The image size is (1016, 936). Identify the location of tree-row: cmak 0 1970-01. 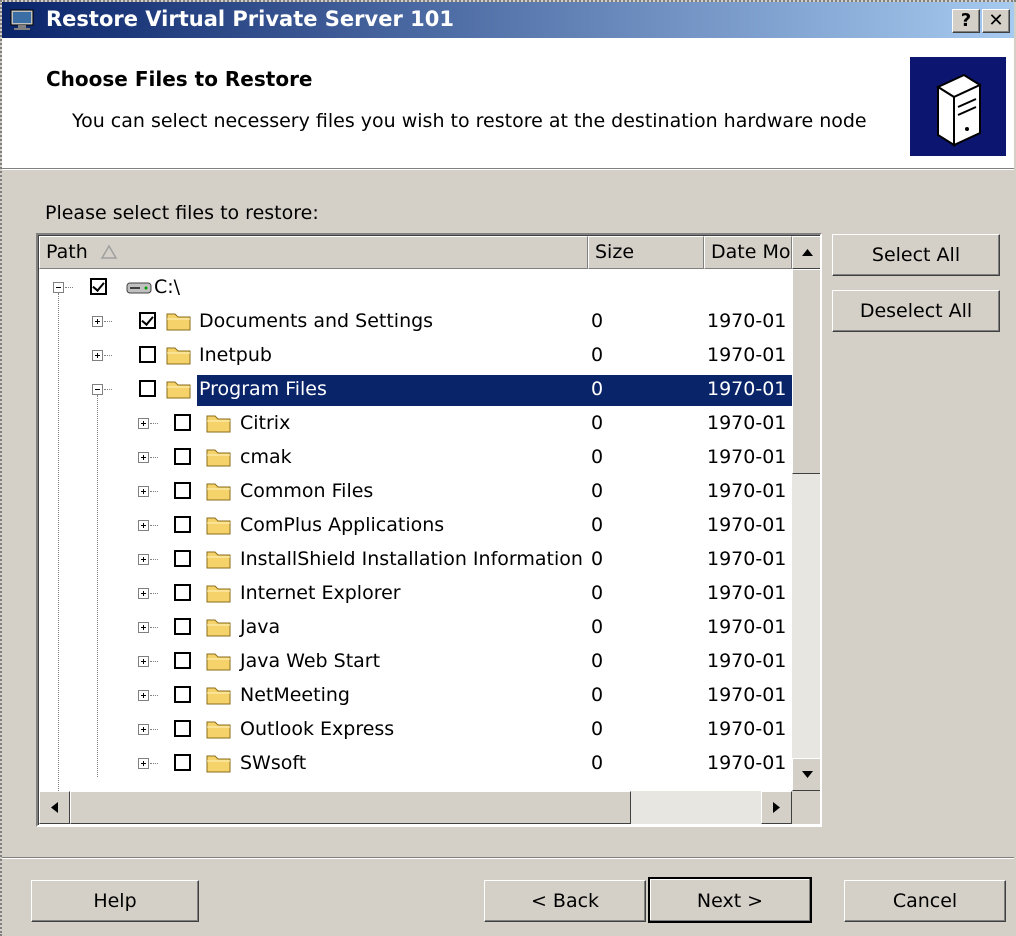
(414, 458).